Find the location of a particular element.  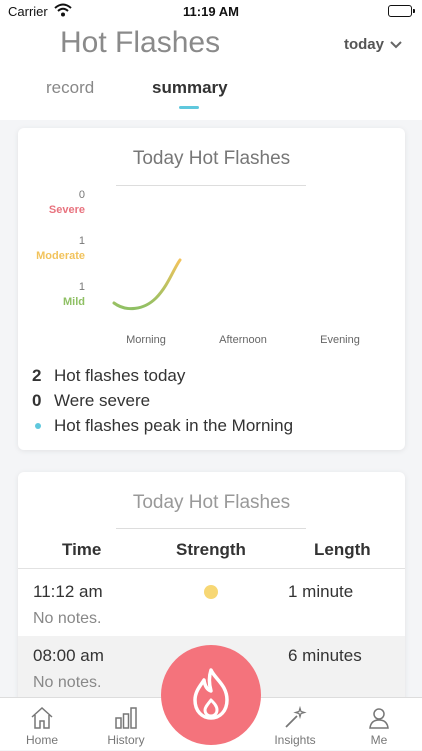

battery-icon is located at coordinates (401, 11).